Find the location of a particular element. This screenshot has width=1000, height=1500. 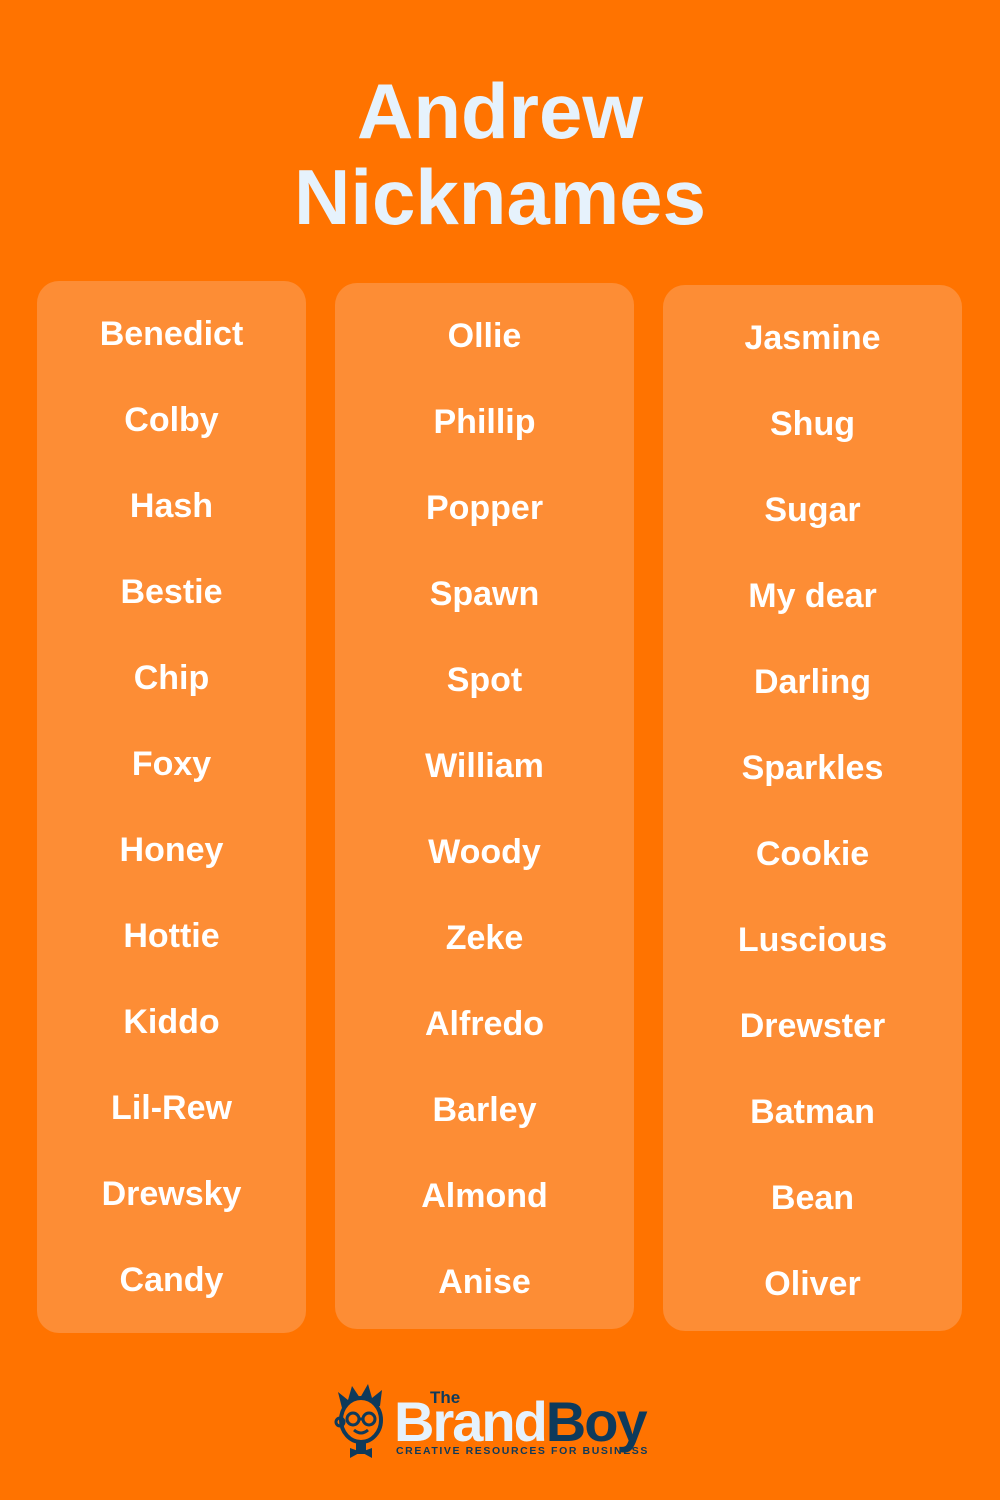

nickname-item: Phillip is located at coordinates (484, 422).